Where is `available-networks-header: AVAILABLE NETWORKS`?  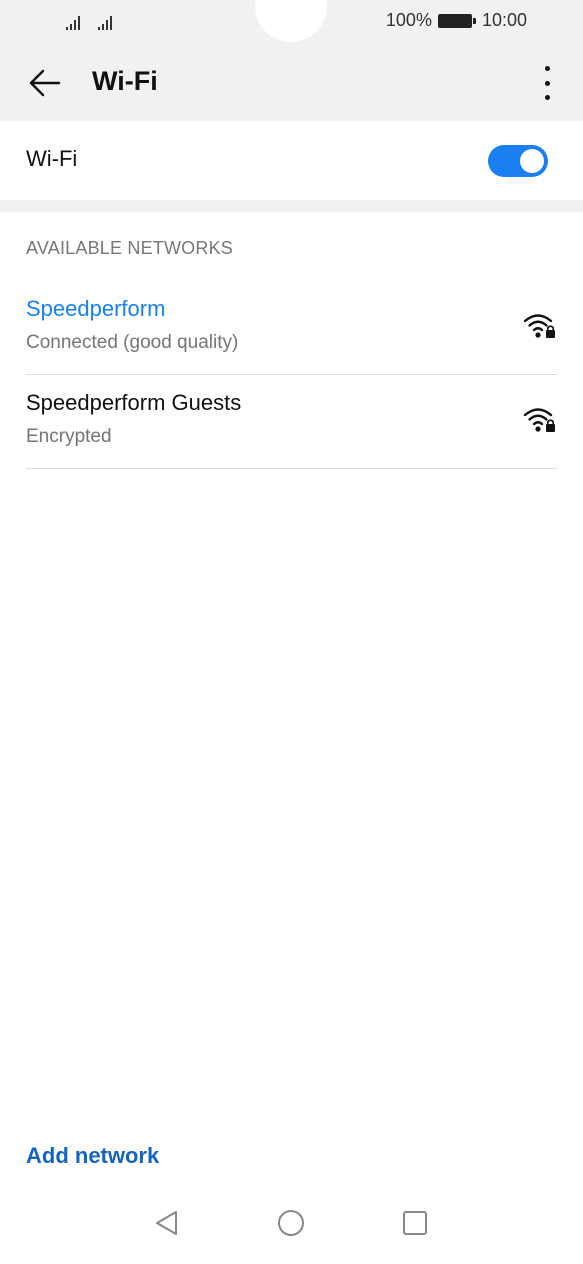
available-networks-header: AVAILABLE NETWORKS is located at coordinates (129, 248).